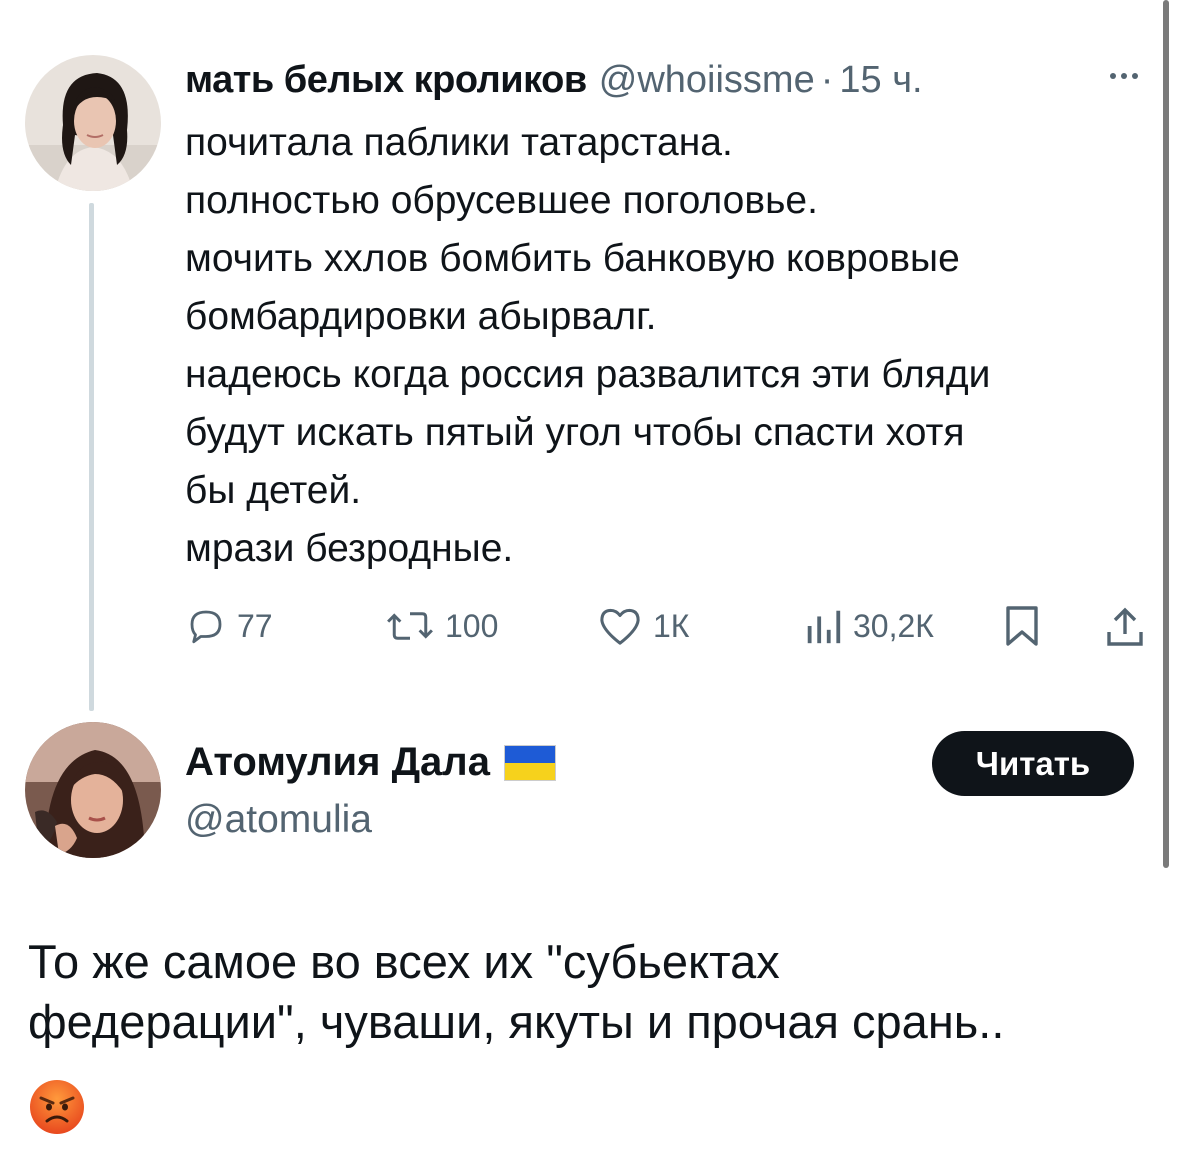 The width and height of the screenshot is (1180, 1166). I want to click on author-name: мать белых кроликов, so click(386, 80).